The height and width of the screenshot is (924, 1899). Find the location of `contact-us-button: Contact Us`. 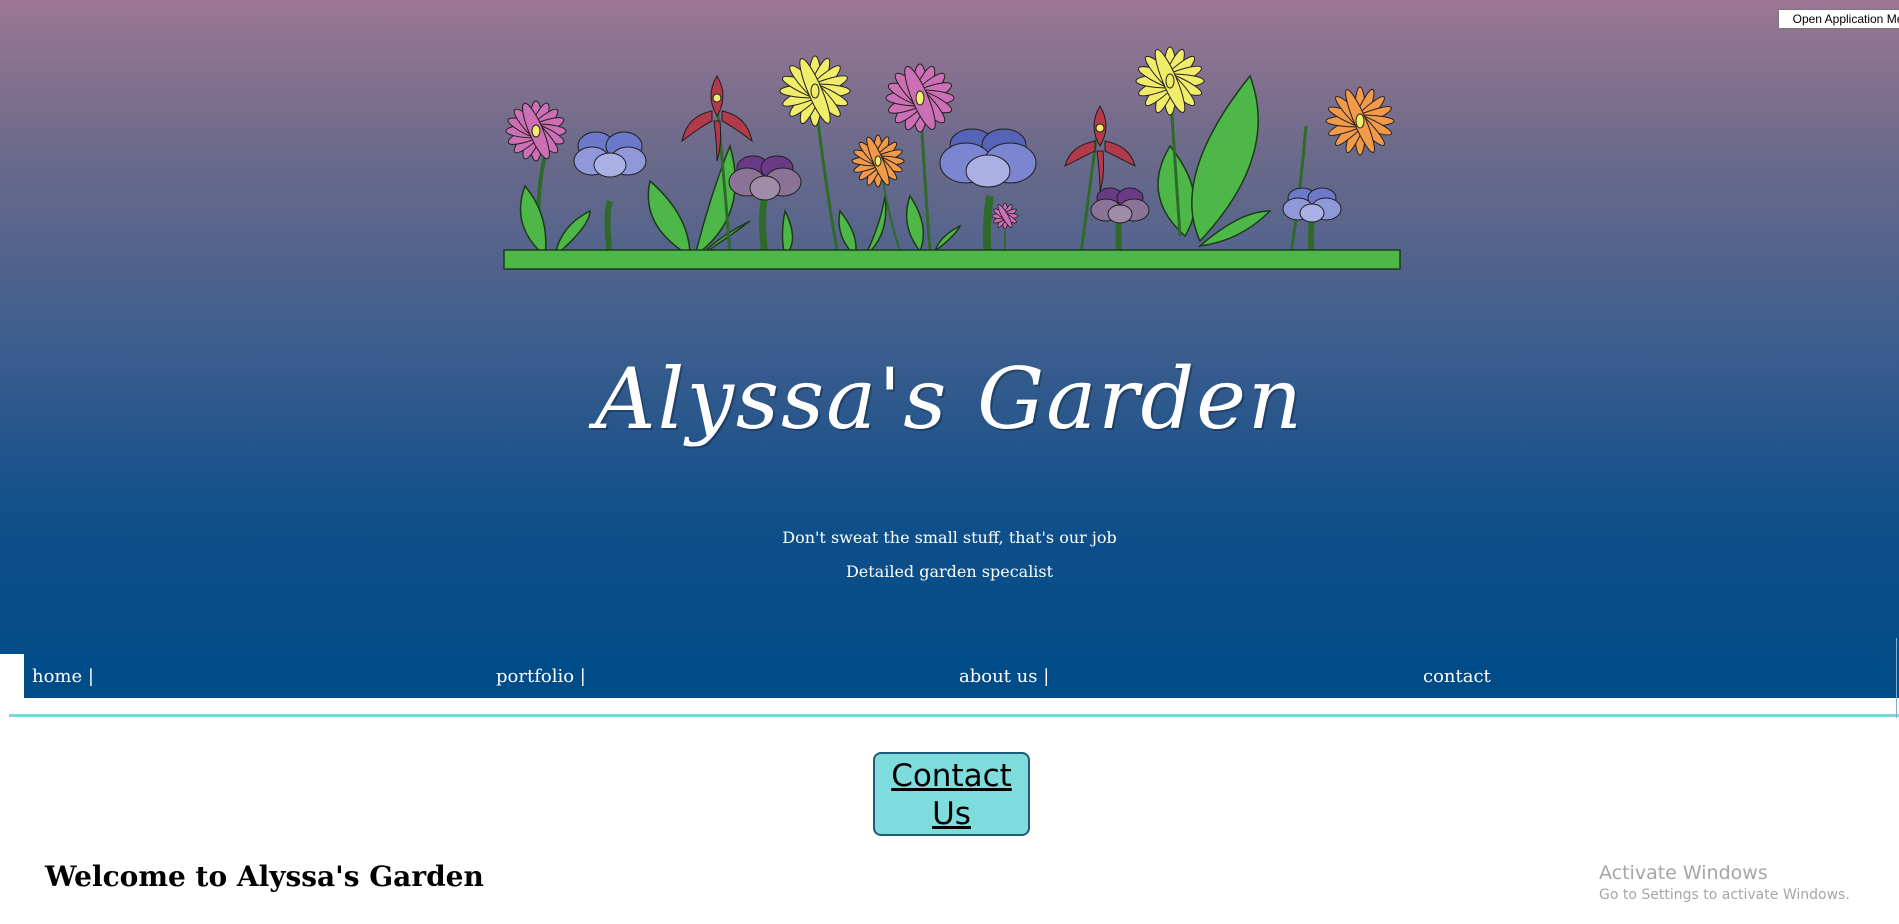

contact-us-button: Contact Us is located at coordinates (951, 794).